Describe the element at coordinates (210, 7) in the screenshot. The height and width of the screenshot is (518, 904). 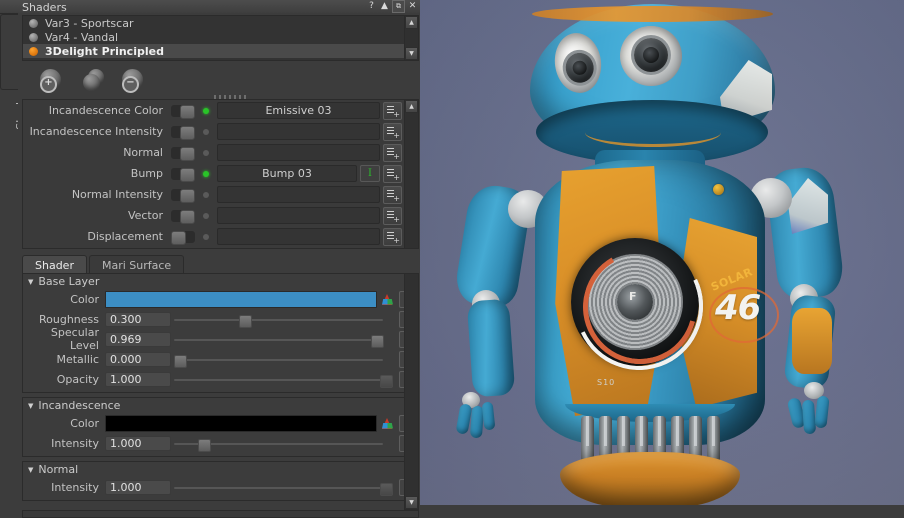
I see `panel-titlebar: Shaders ? ▲ ⧉ ✕` at that location.